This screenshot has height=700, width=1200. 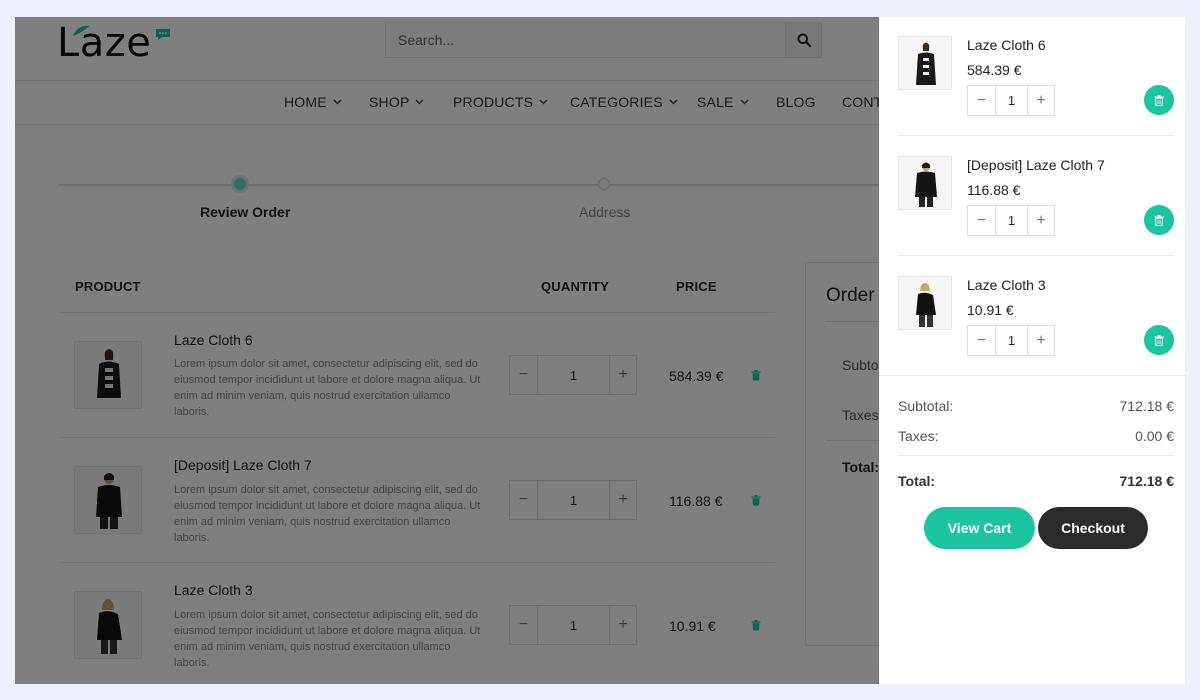 What do you see at coordinates (1006, 45) in the screenshot?
I see `side-cart-item-name: Laze Cloth 6` at bounding box center [1006, 45].